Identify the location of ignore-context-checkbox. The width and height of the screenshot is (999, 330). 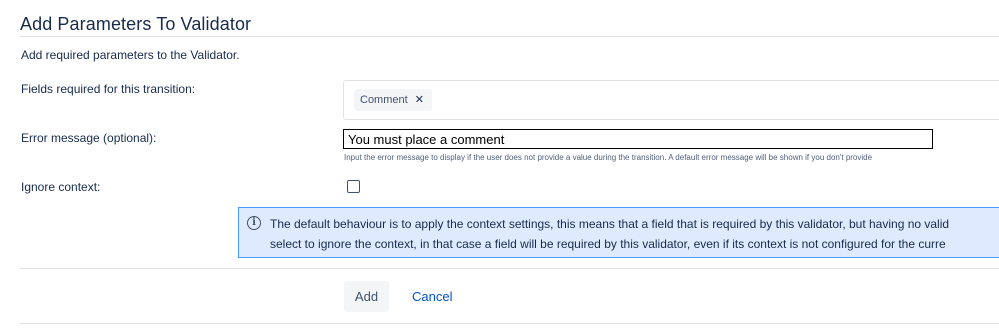
(353, 186).